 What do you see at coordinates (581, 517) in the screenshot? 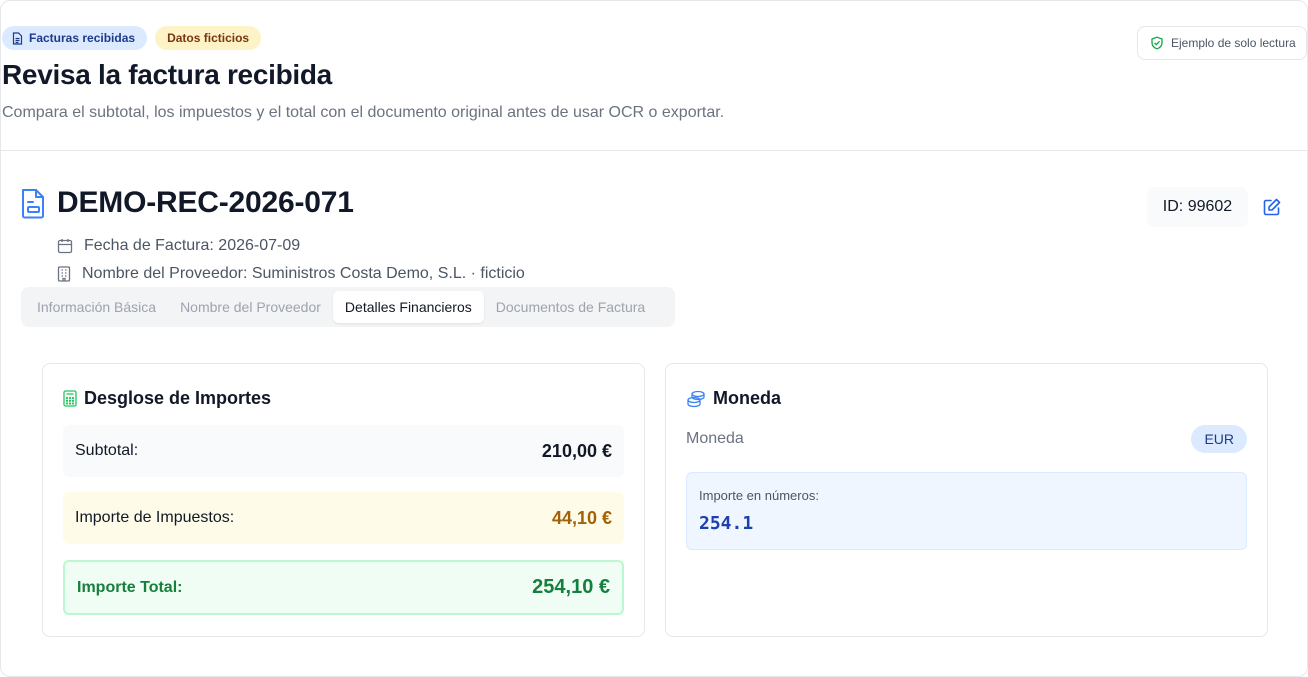
I see `tax-value: 44,10 €` at bounding box center [581, 517].